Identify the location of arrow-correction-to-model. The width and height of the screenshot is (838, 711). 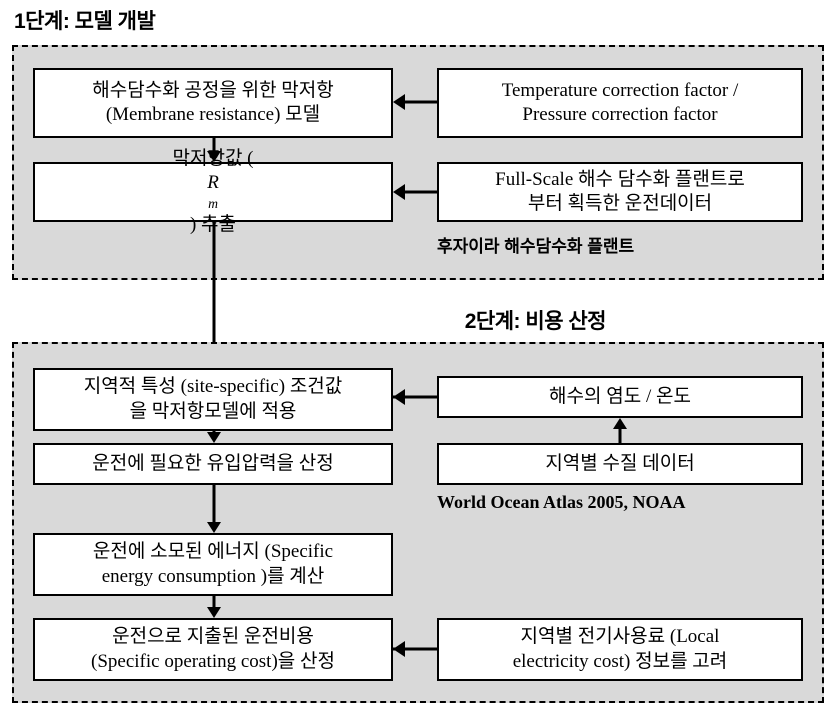
(415, 102).